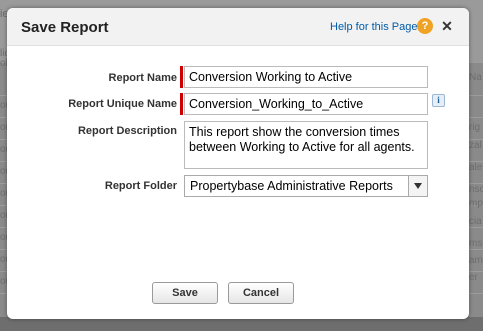 This screenshot has height=331, width=483. I want to click on background-cell: mp, so click(476, 203).